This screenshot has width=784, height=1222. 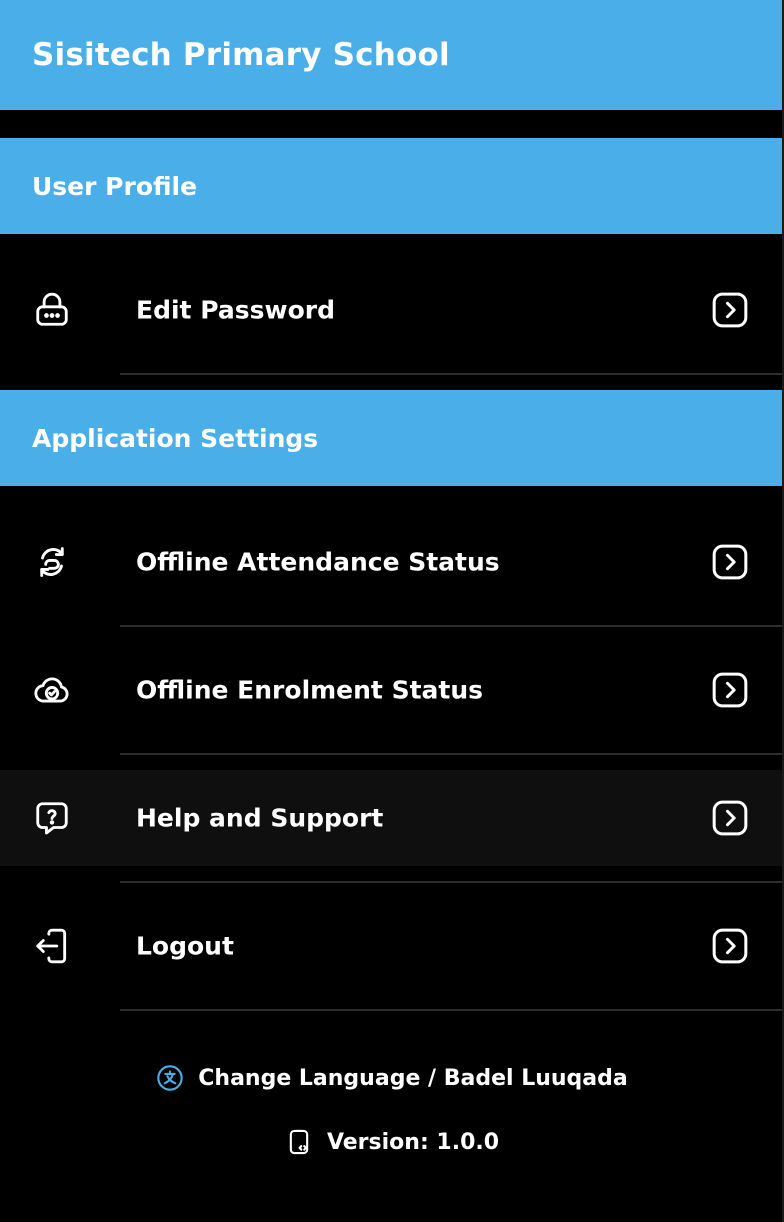 I want to click on change-language-link: Change Language / Badel Luuqada, so click(x=392, y=1078).